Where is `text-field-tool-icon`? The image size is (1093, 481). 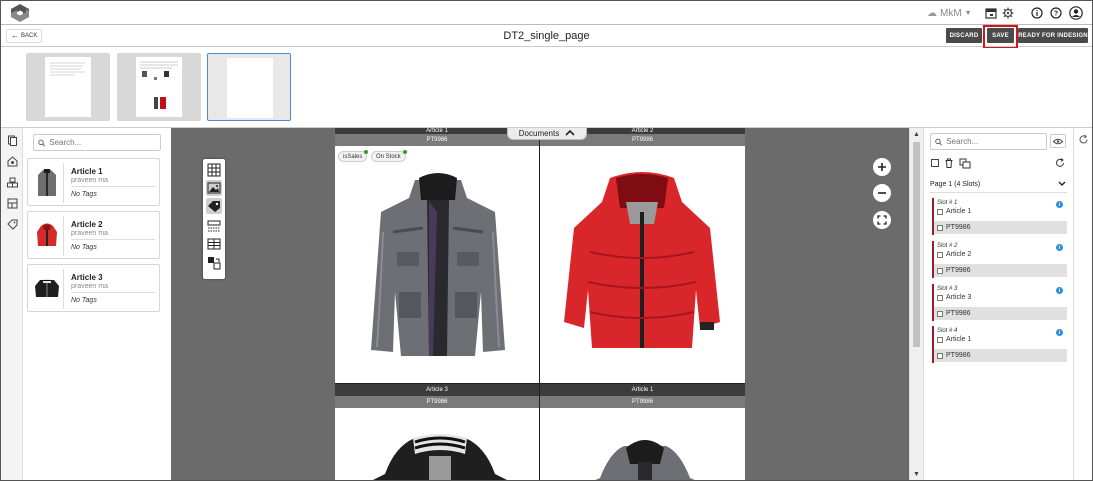 text-field-tool-icon is located at coordinates (214, 226).